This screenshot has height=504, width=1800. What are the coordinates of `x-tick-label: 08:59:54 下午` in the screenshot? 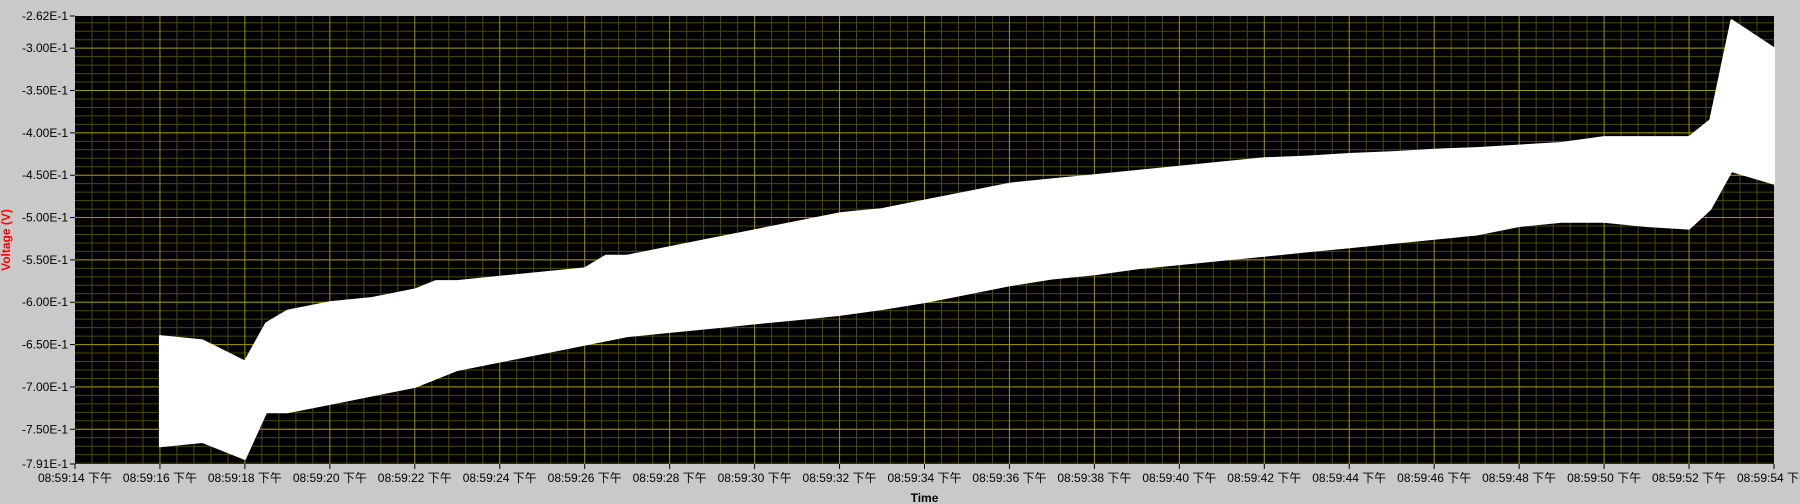 It's located at (1768, 478).